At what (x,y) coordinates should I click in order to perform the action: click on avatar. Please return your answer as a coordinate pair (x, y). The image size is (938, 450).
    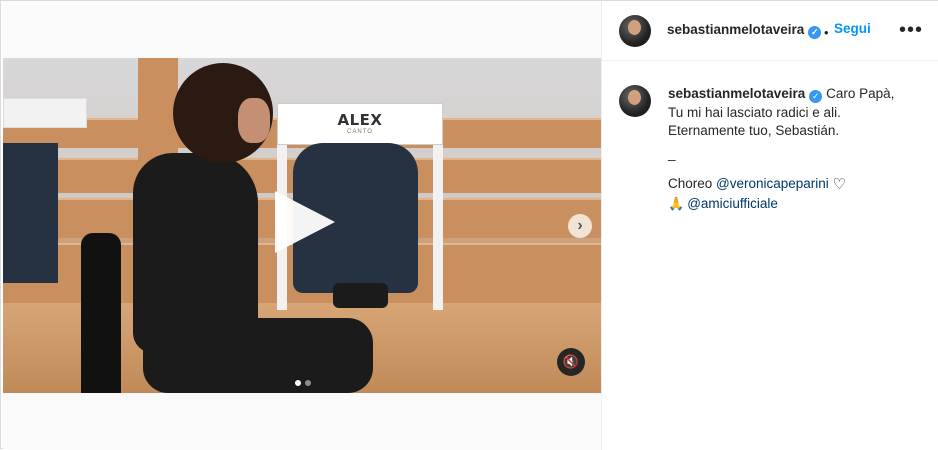
    Looking at the image, I should click on (635, 31).